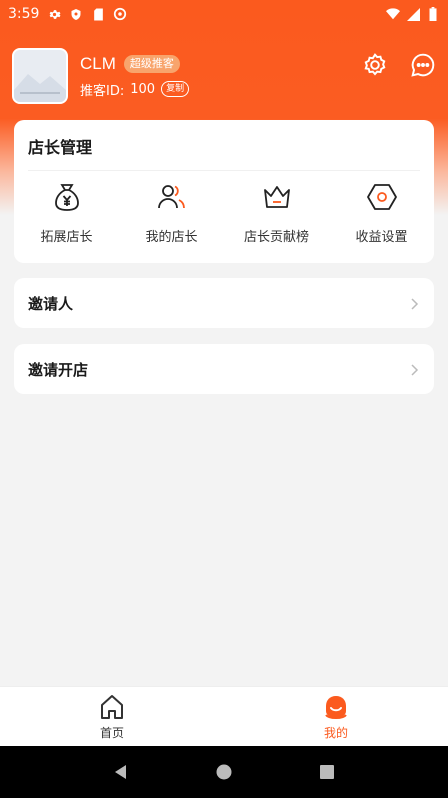 This screenshot has height=798, width=448. Describe the element at coordinates (433, 14) in the screenshot. I see `battery-icon` at that location.